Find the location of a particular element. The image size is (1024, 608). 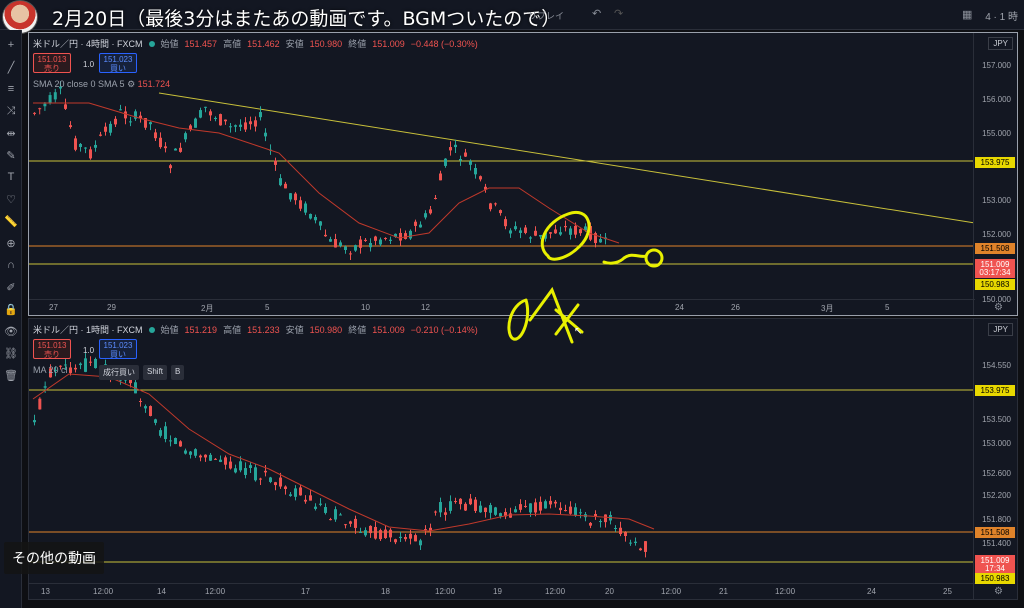

spread-value: 1.0 is located at coordinates (89, 64).